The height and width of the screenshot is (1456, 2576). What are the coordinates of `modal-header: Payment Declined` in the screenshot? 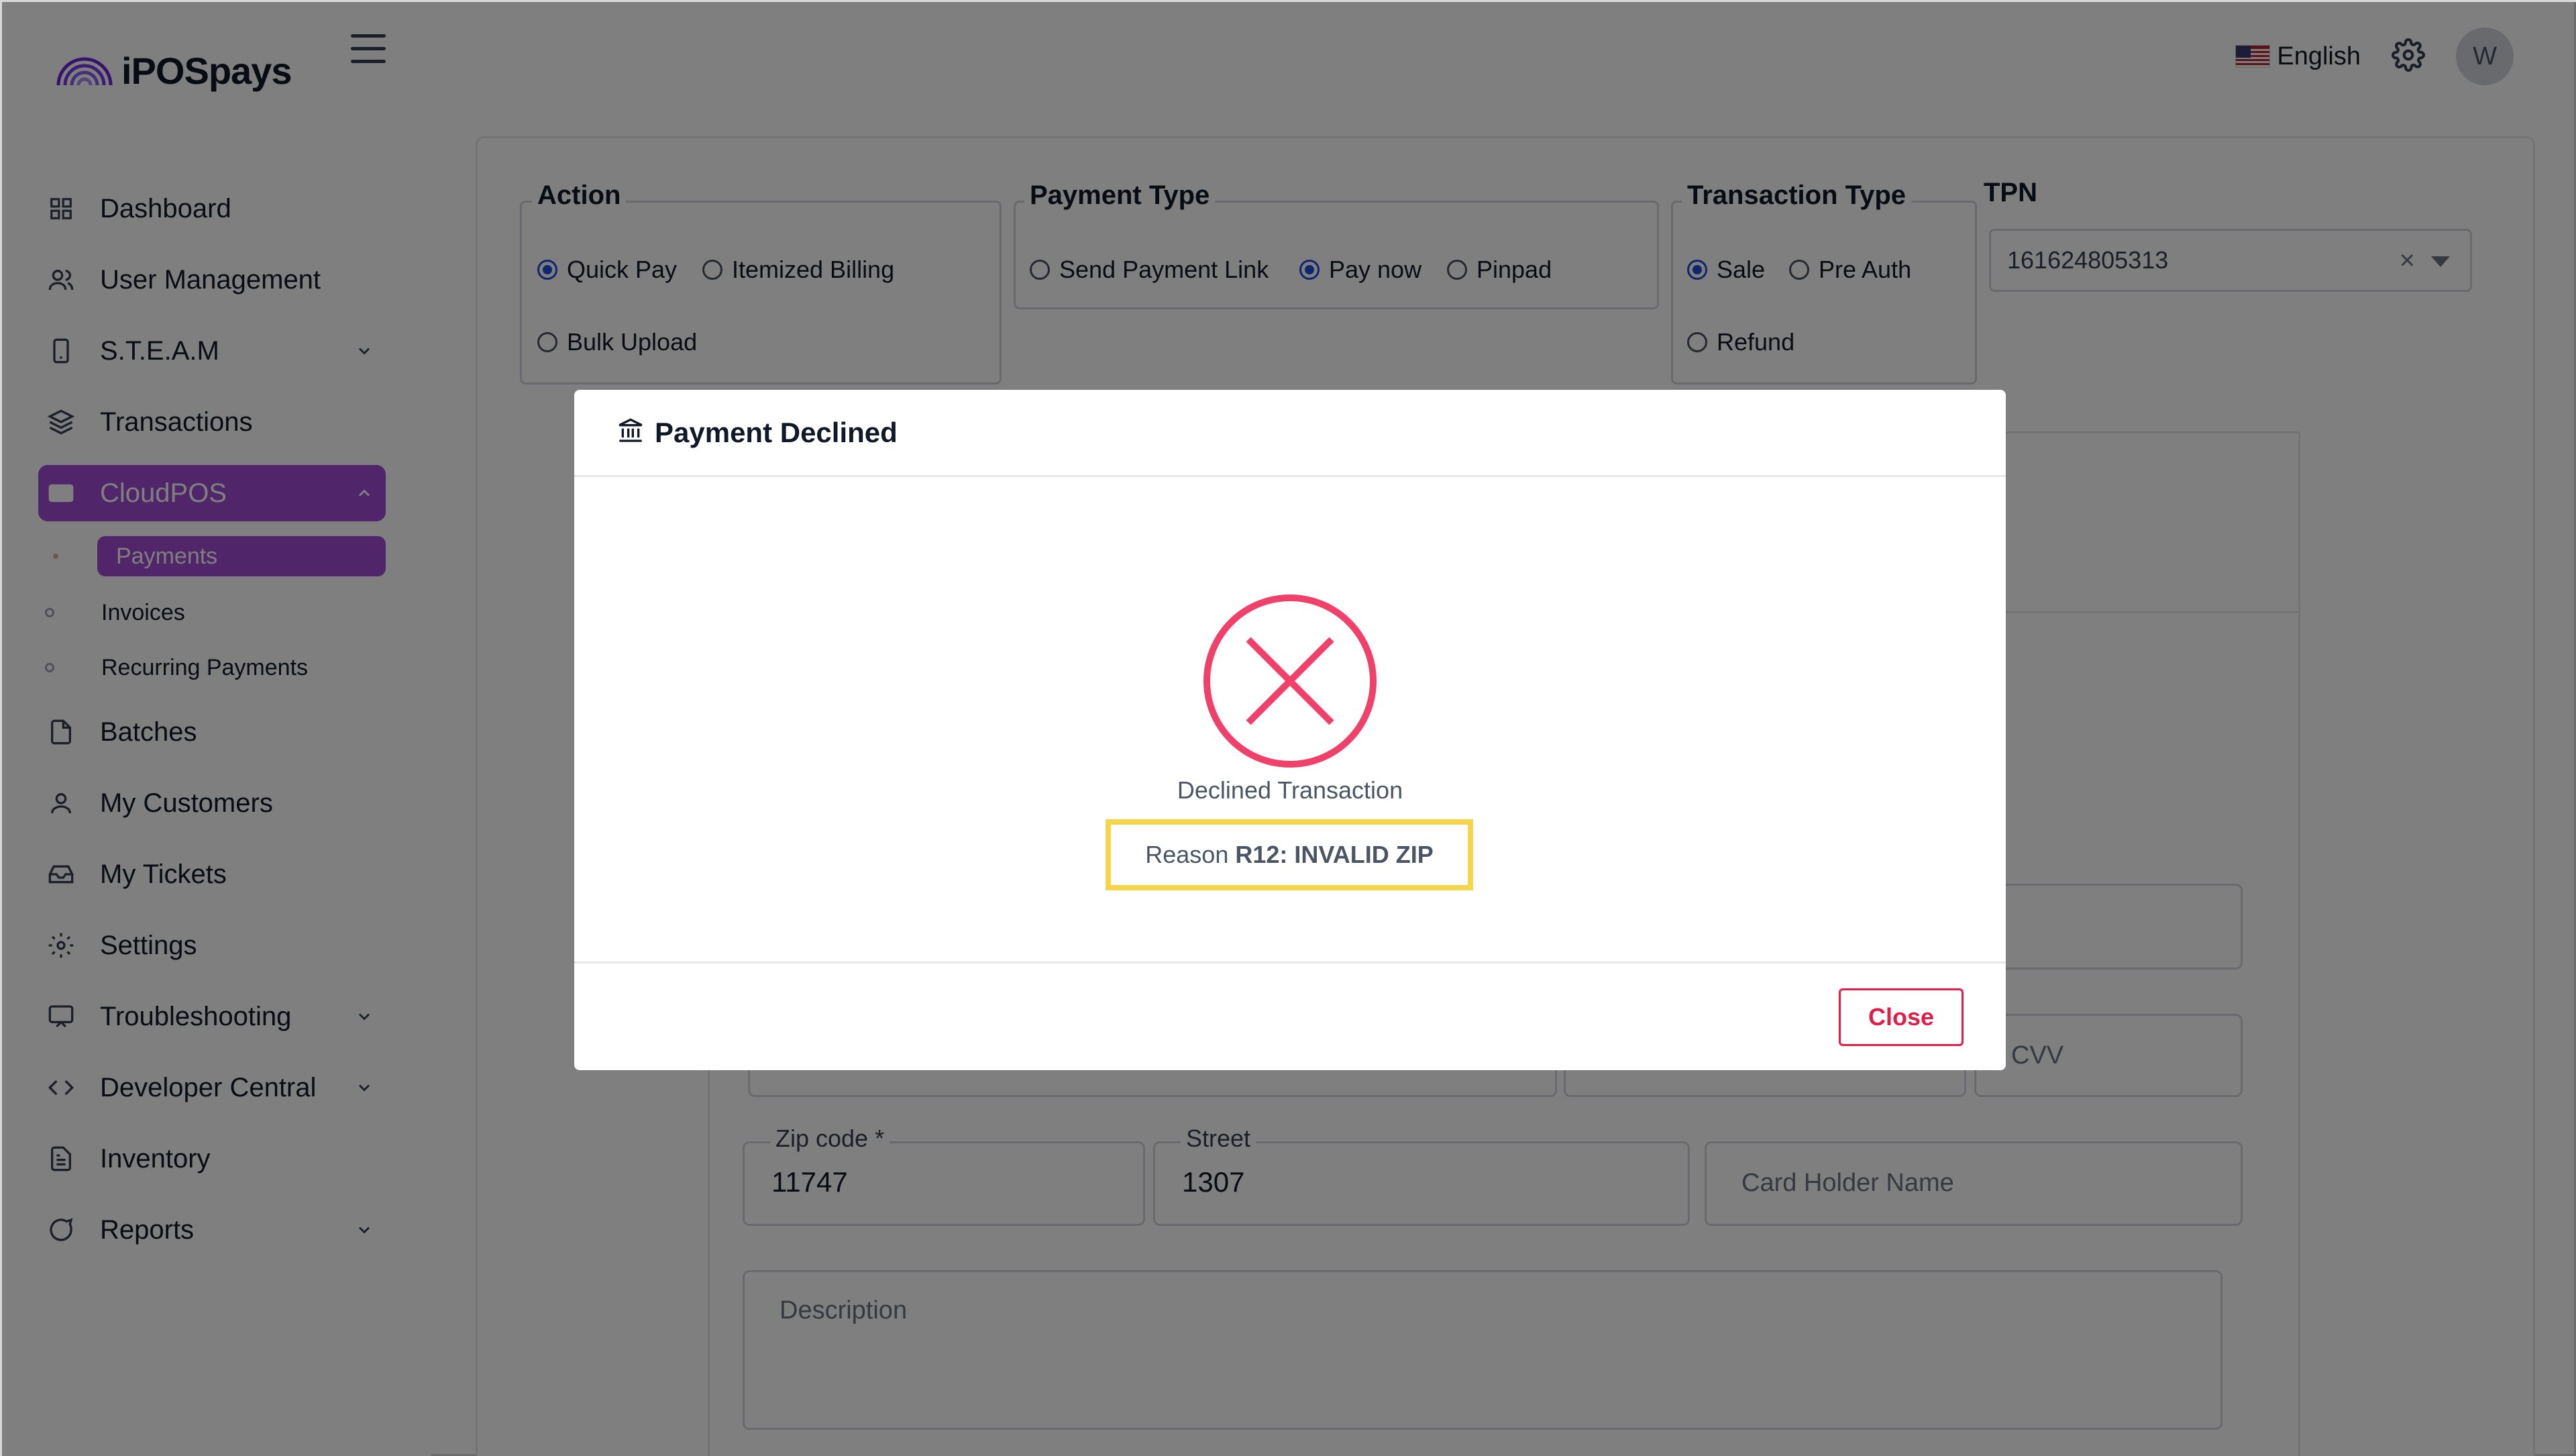 It's located at (1290, 434).